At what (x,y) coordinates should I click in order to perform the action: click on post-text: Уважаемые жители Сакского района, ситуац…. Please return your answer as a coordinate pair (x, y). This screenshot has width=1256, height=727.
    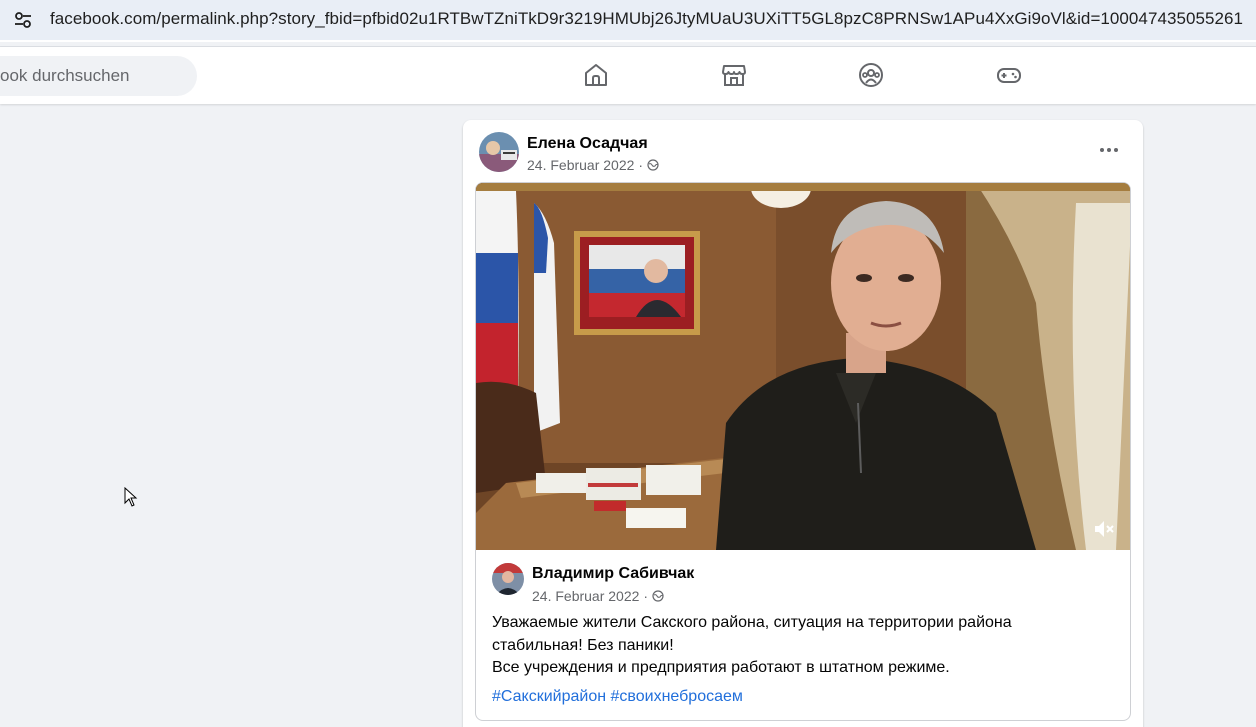
    Looking at the image, I should click on (802, 646).